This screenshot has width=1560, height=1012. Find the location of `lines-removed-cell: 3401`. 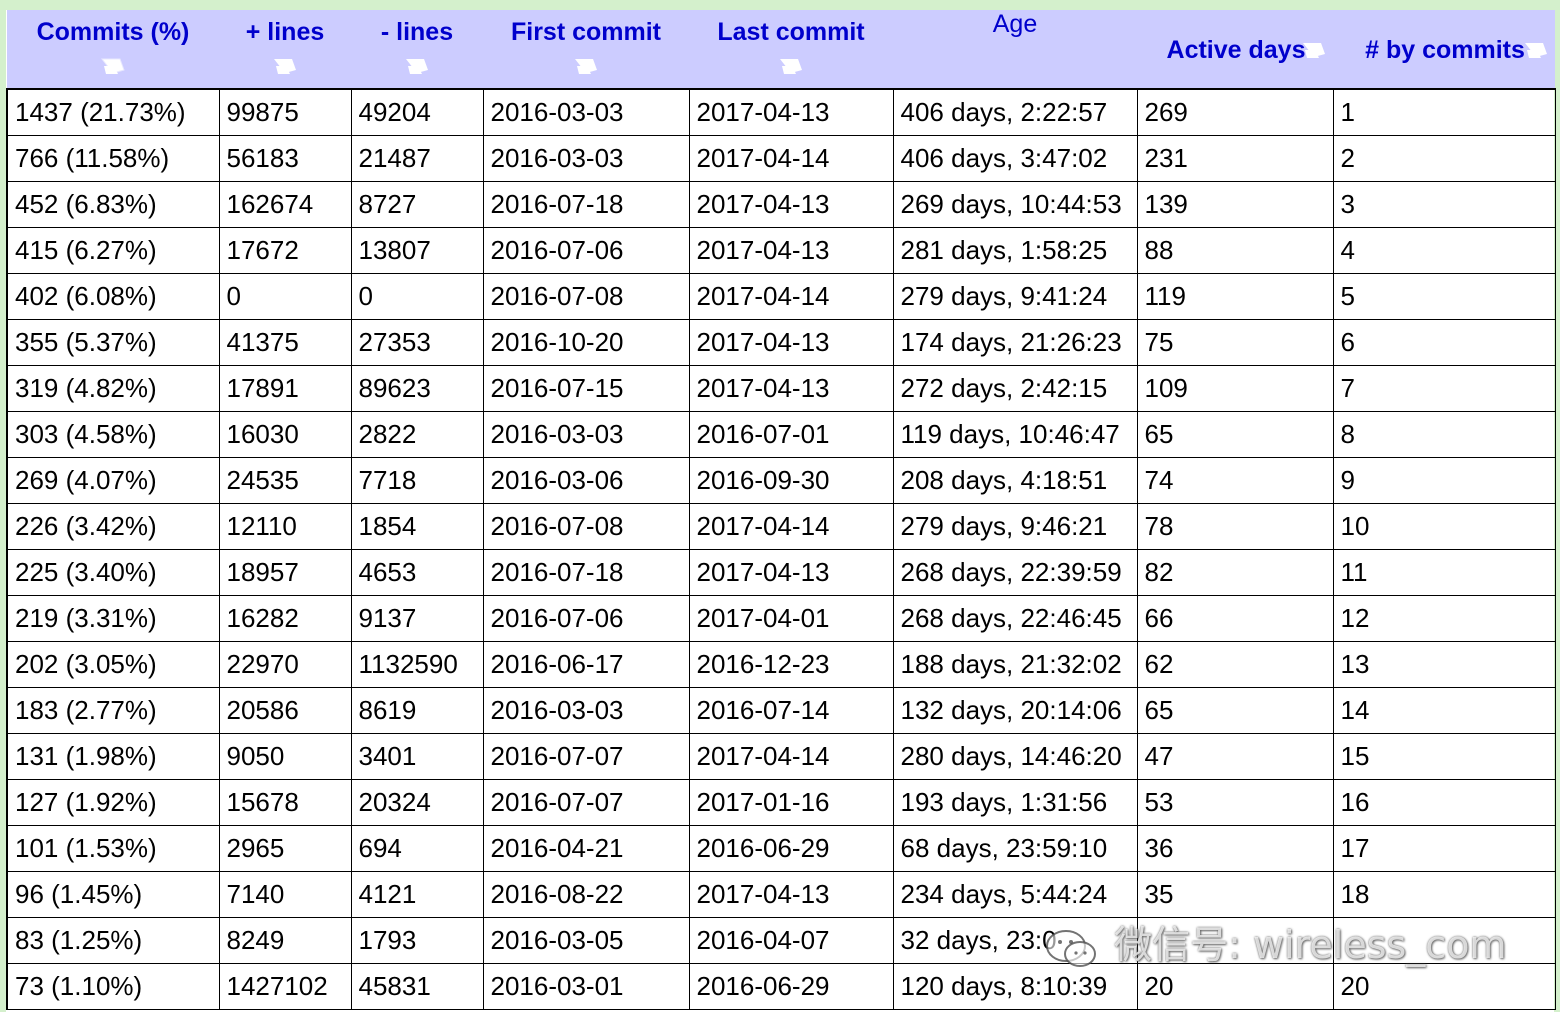

lines-removed-cell: 3401 is located at coordinates (417, 756).